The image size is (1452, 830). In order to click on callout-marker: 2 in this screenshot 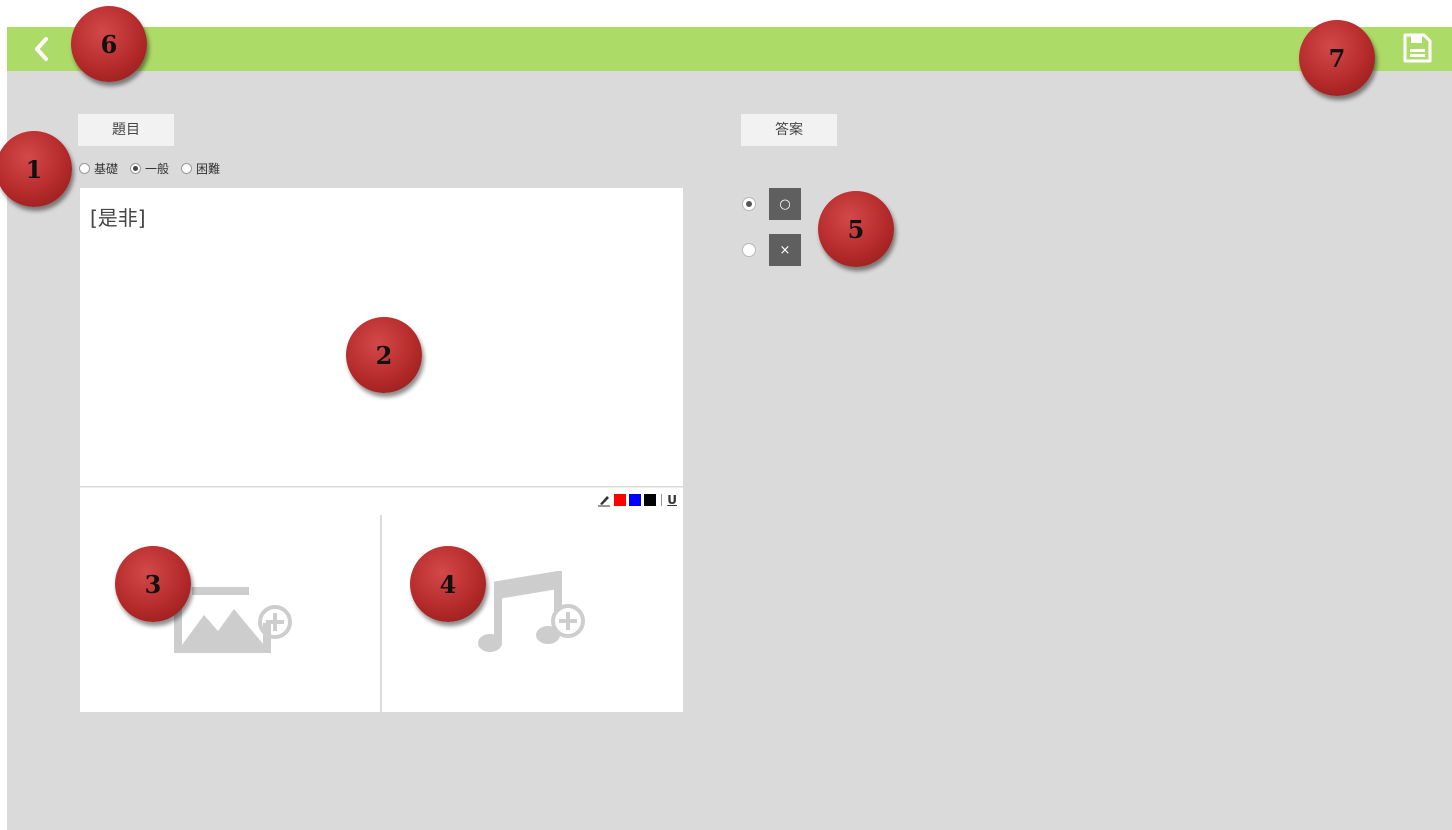, I will do `click(384, 355)`.